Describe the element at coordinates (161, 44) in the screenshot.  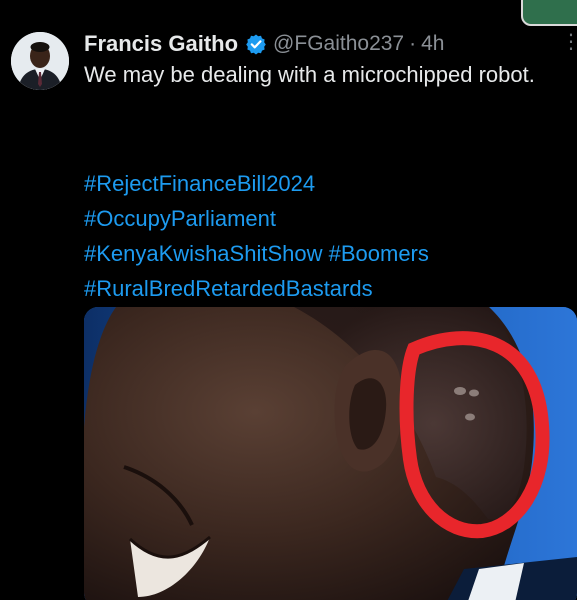
I see `author-name: Francis Gaitho` at that location.